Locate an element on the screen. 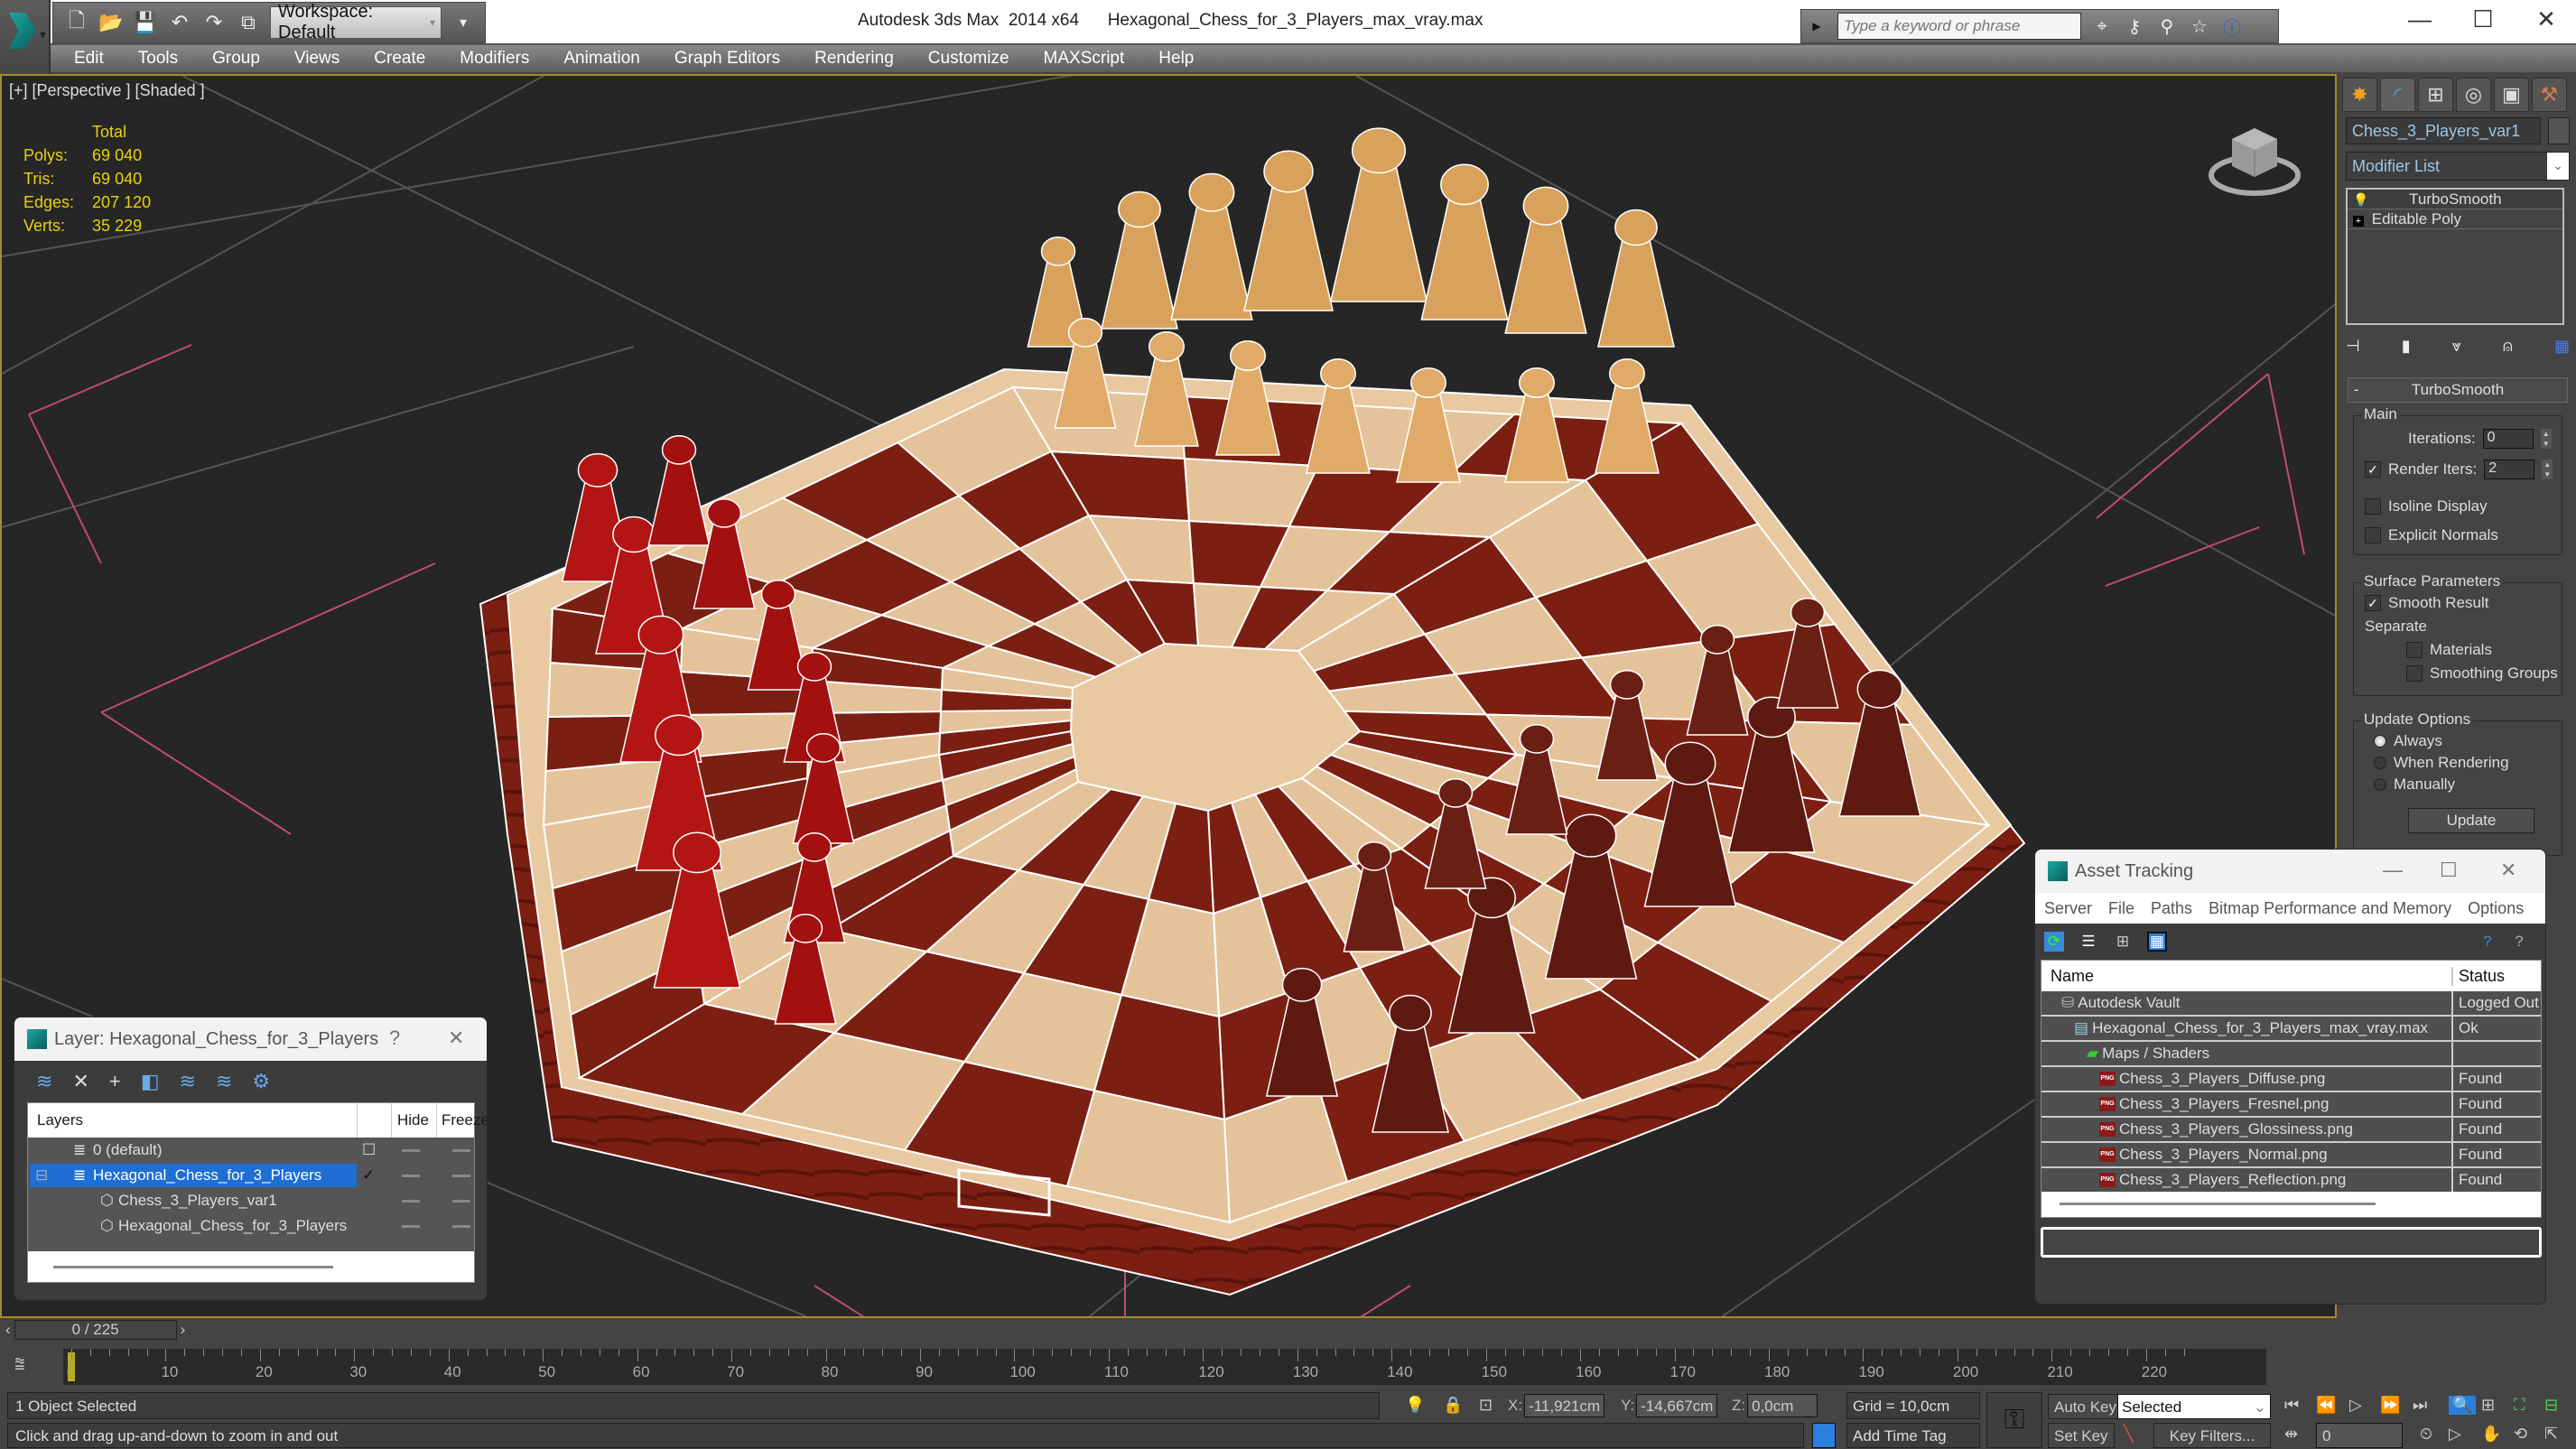 This screenshot has width=2576, height=1449. new-file-icon: 🗋 is located at coordinates (76, 22).